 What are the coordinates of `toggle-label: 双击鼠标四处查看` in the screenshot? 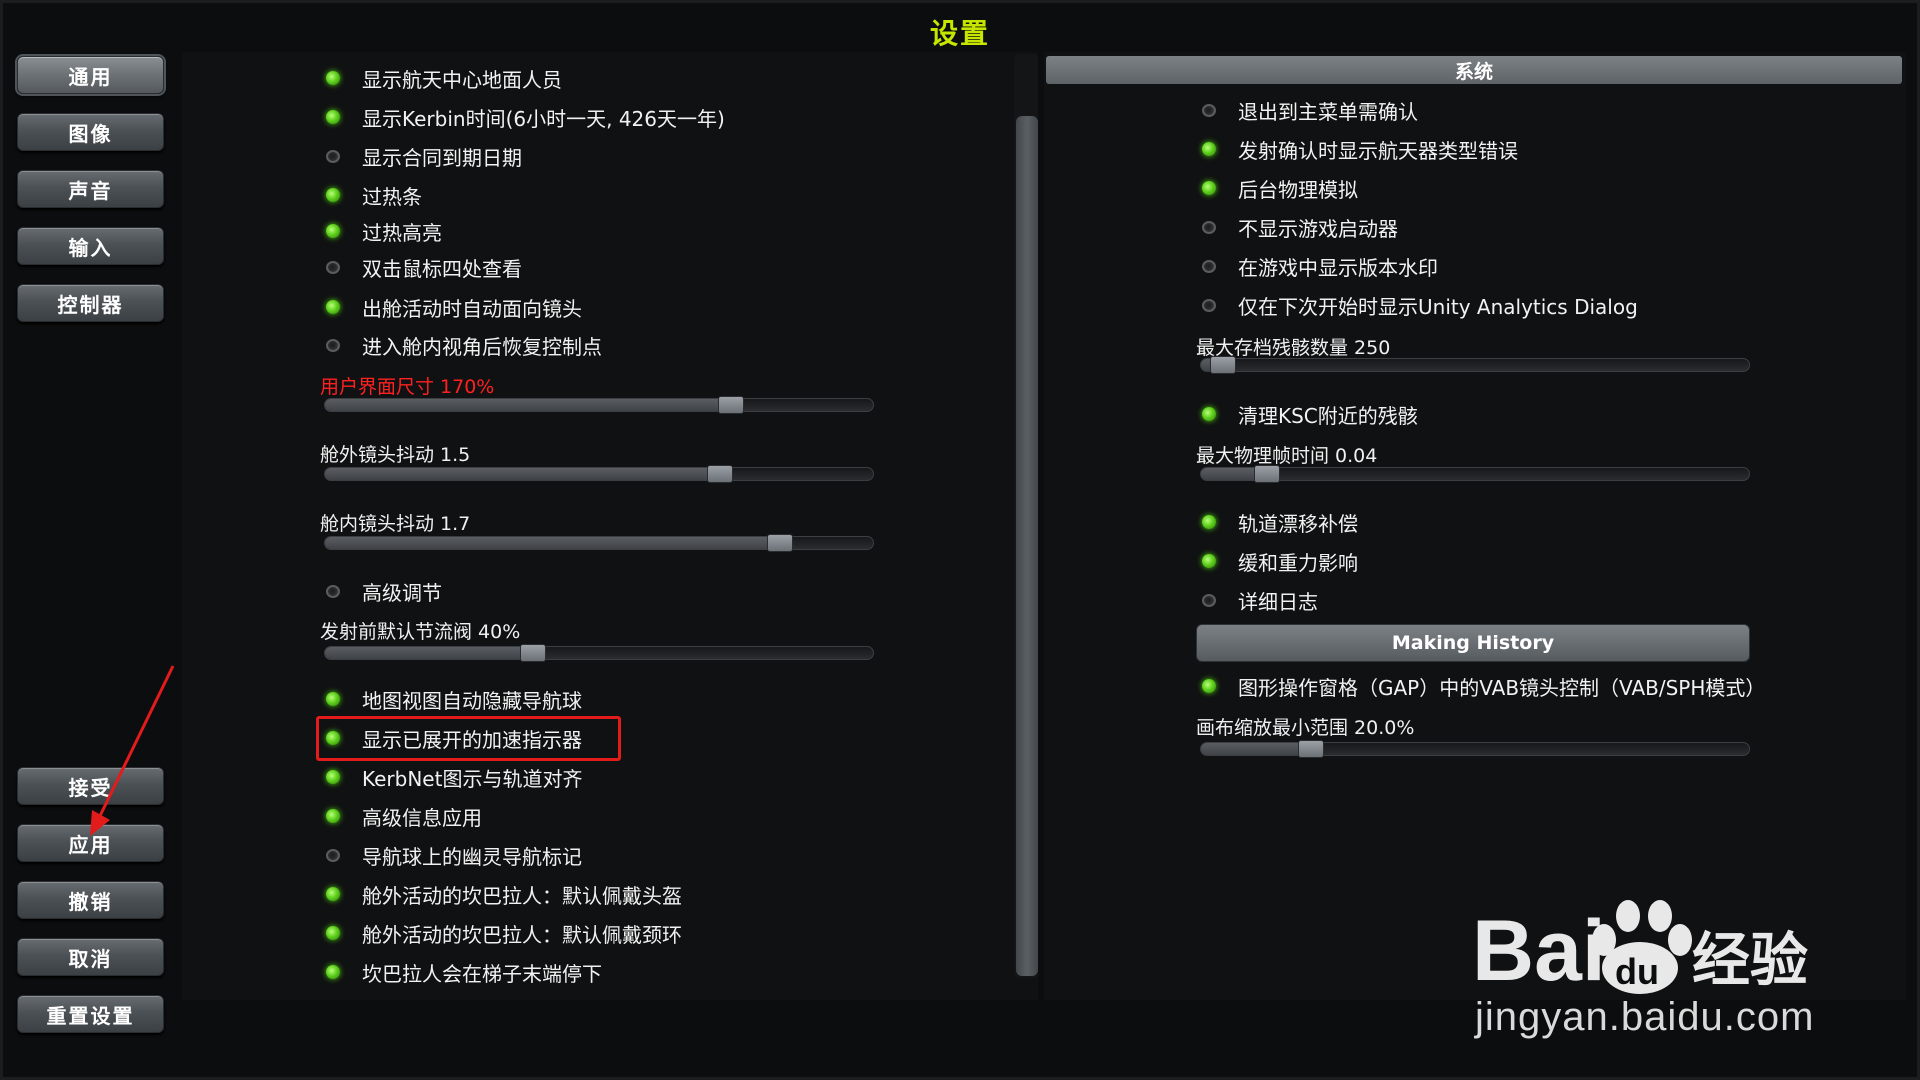 It's located at (442, 268).